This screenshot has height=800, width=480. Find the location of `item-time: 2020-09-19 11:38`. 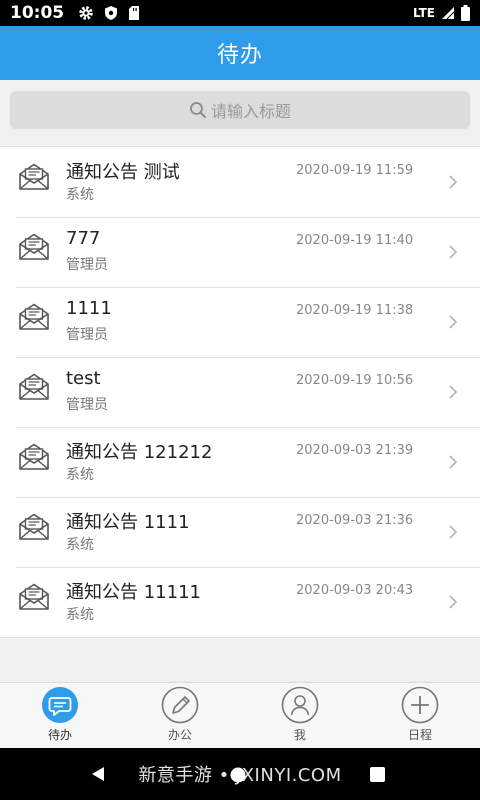

item-time: 2020-09-19 11:38 is located at coordinates (355, 310).